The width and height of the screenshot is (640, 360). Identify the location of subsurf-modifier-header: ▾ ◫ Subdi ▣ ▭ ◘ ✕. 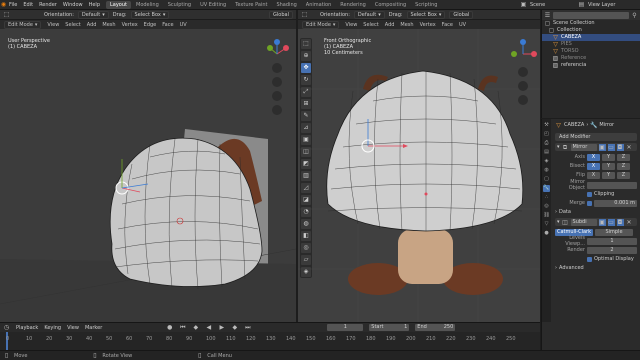
(596, 222).